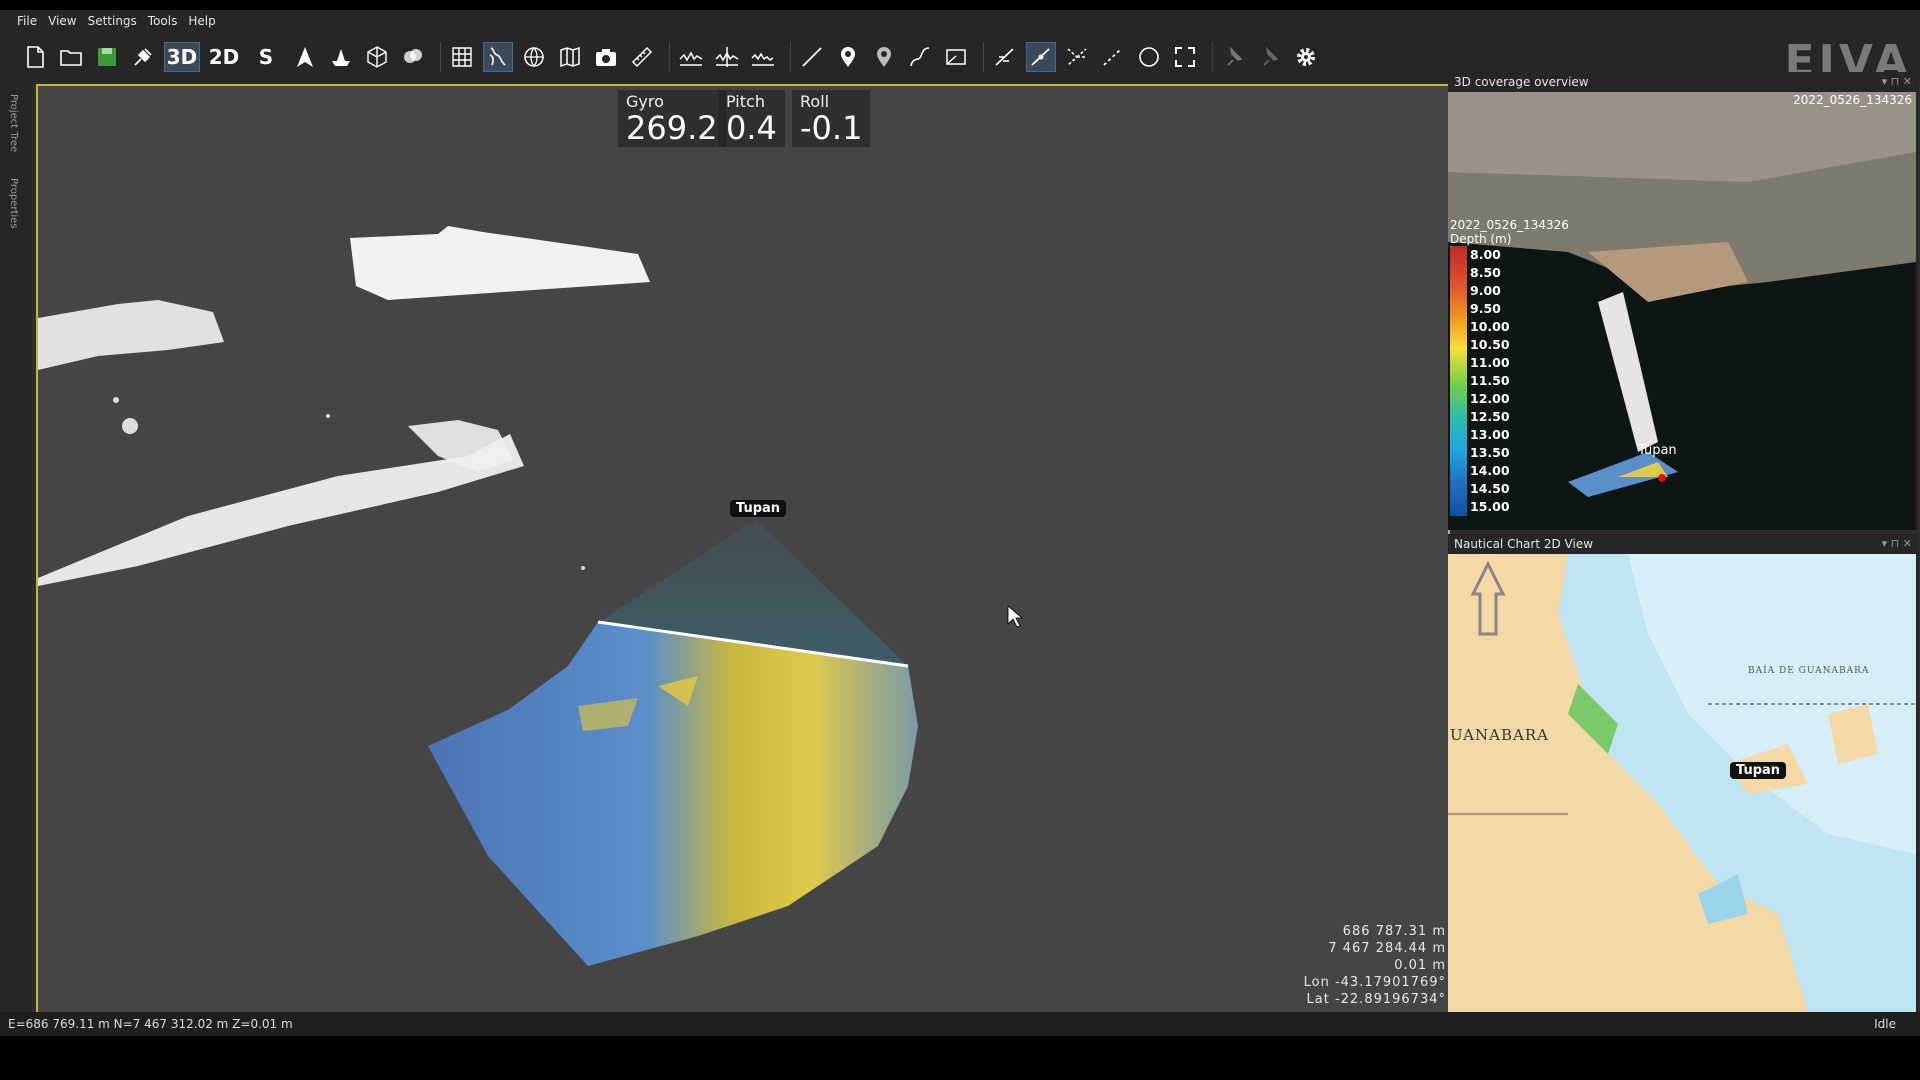 This screenshot has width=1920, height=1080. I want to click on legend-color-bar, so click(1458, 381).